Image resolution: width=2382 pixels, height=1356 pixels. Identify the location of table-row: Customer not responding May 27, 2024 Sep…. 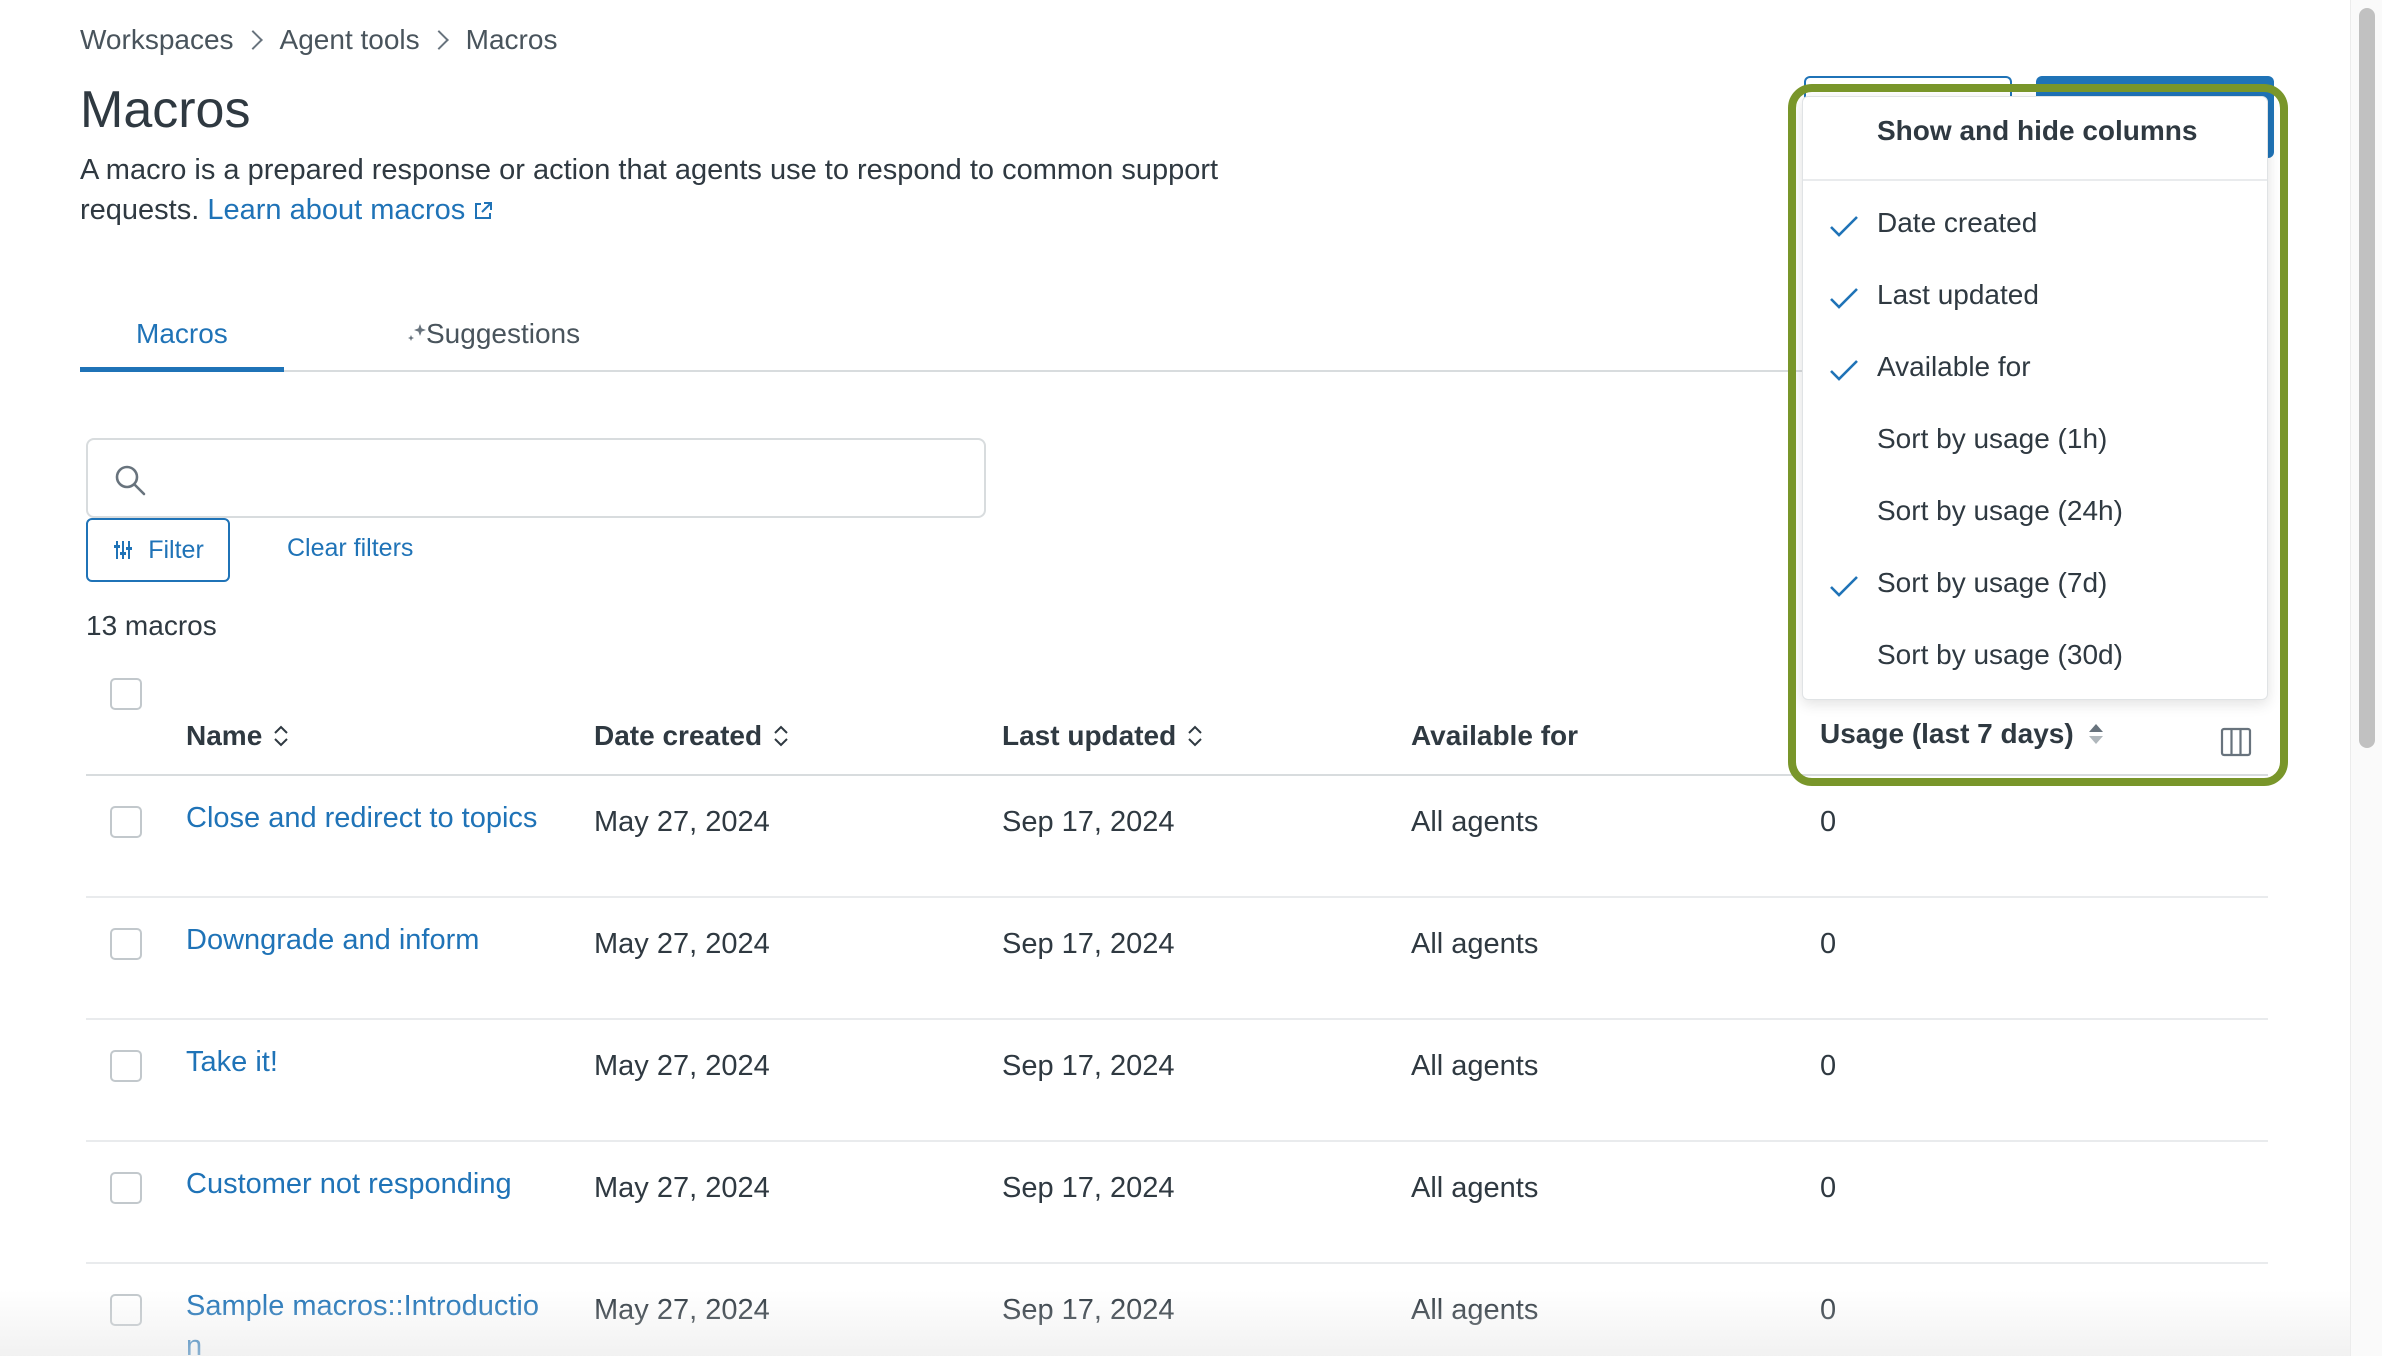
(1177, 1203).